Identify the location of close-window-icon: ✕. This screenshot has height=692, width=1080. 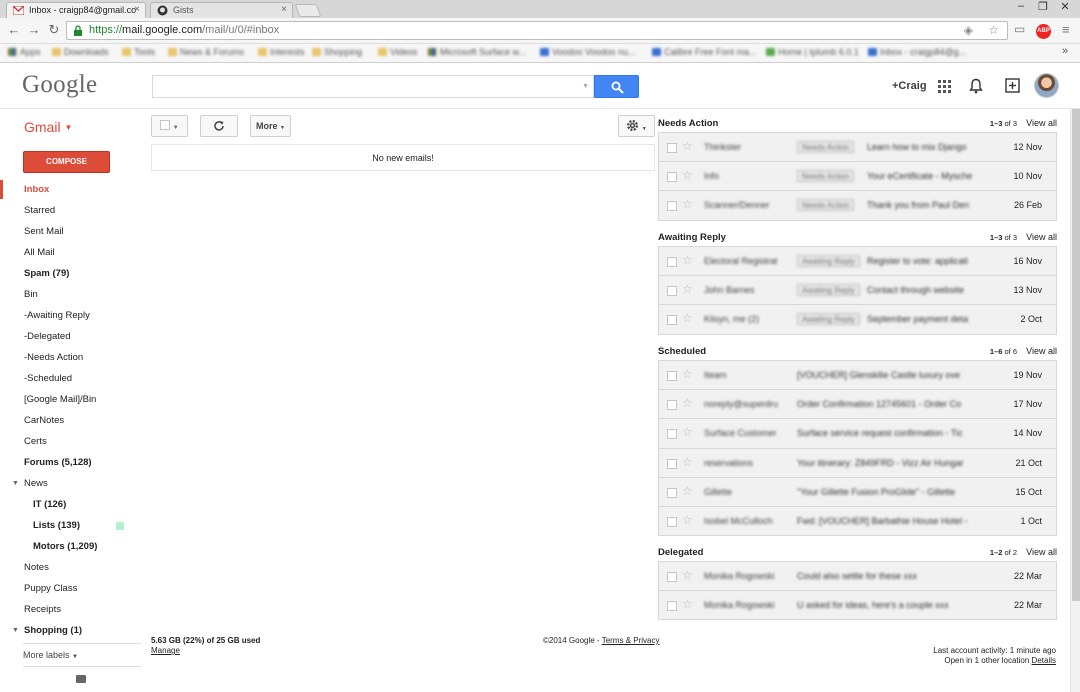
(1065, 6).